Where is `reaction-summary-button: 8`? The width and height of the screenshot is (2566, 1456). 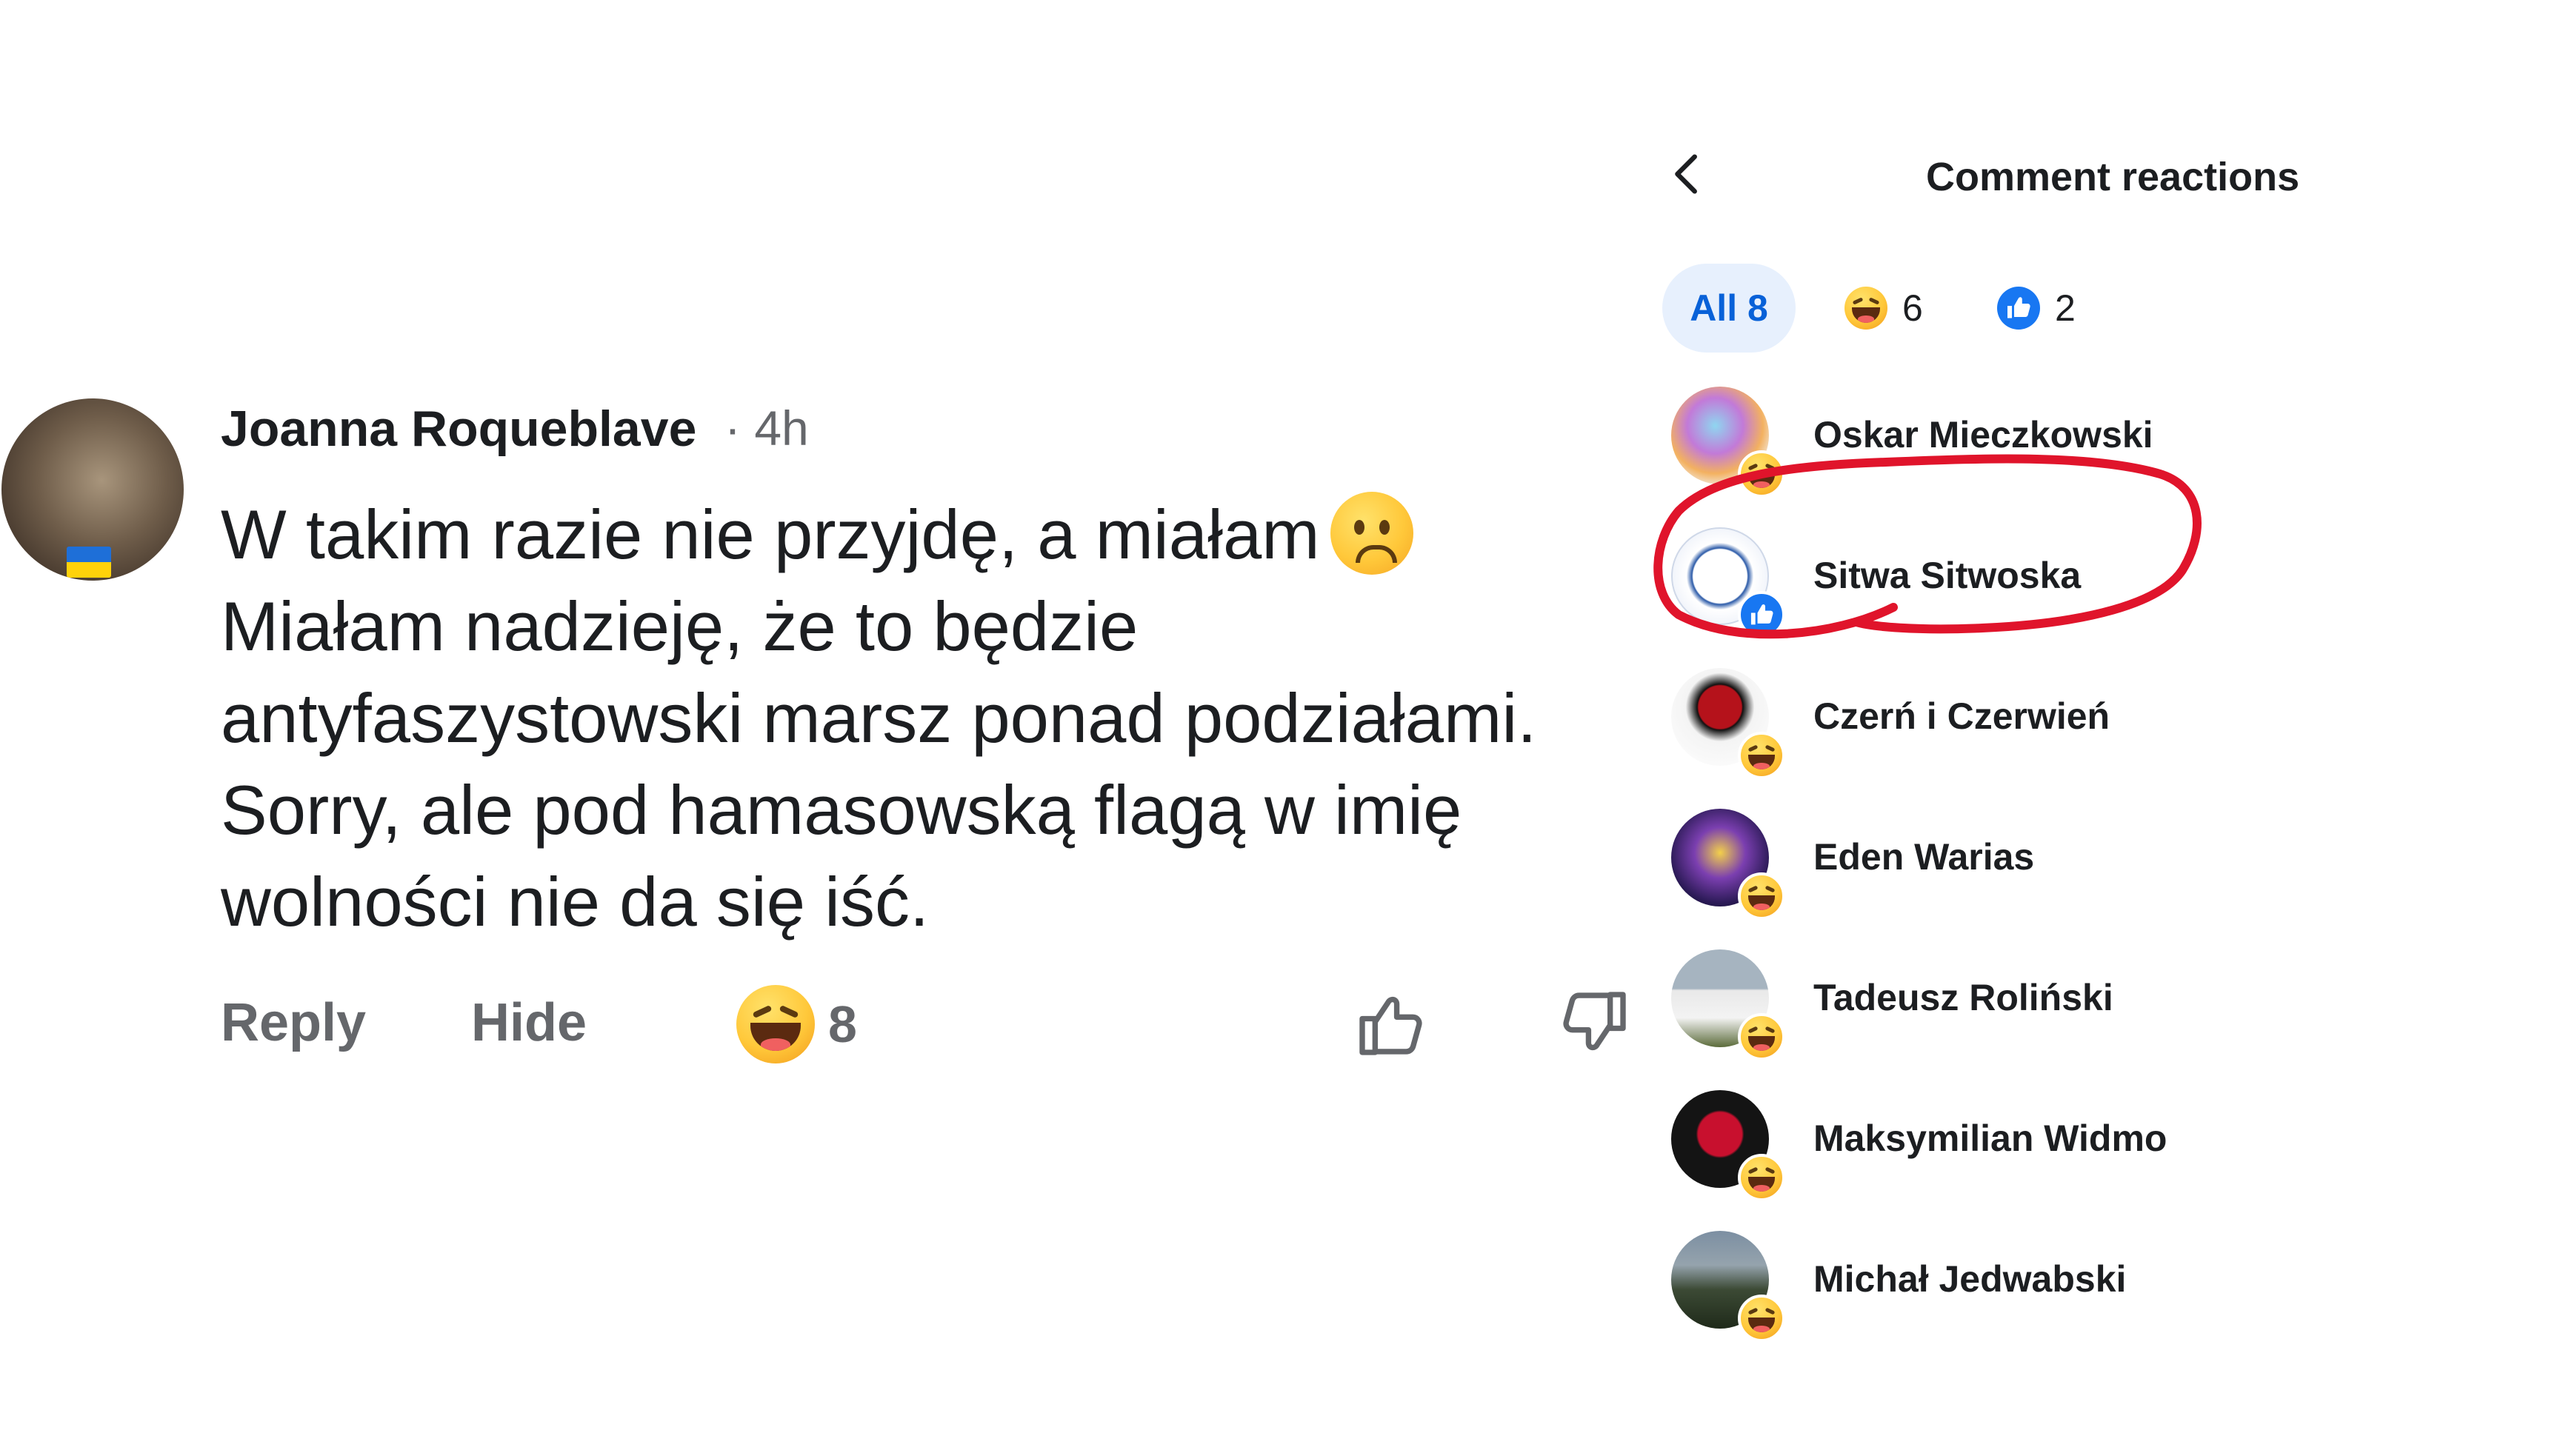 reaction-summary-button: 8 is located at coordinates (796, 1024).